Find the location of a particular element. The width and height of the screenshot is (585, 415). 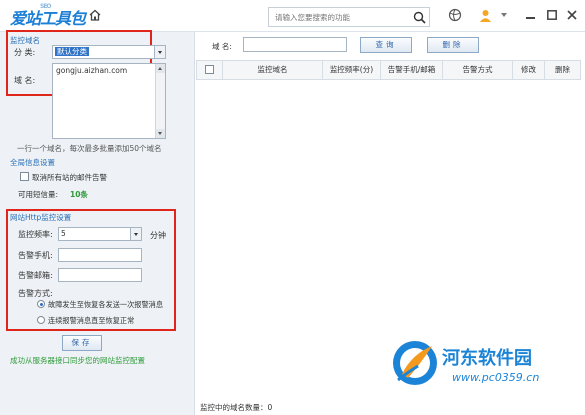

domain-count: 监控中的域名数量：0 is located at coordinates (236, 407).